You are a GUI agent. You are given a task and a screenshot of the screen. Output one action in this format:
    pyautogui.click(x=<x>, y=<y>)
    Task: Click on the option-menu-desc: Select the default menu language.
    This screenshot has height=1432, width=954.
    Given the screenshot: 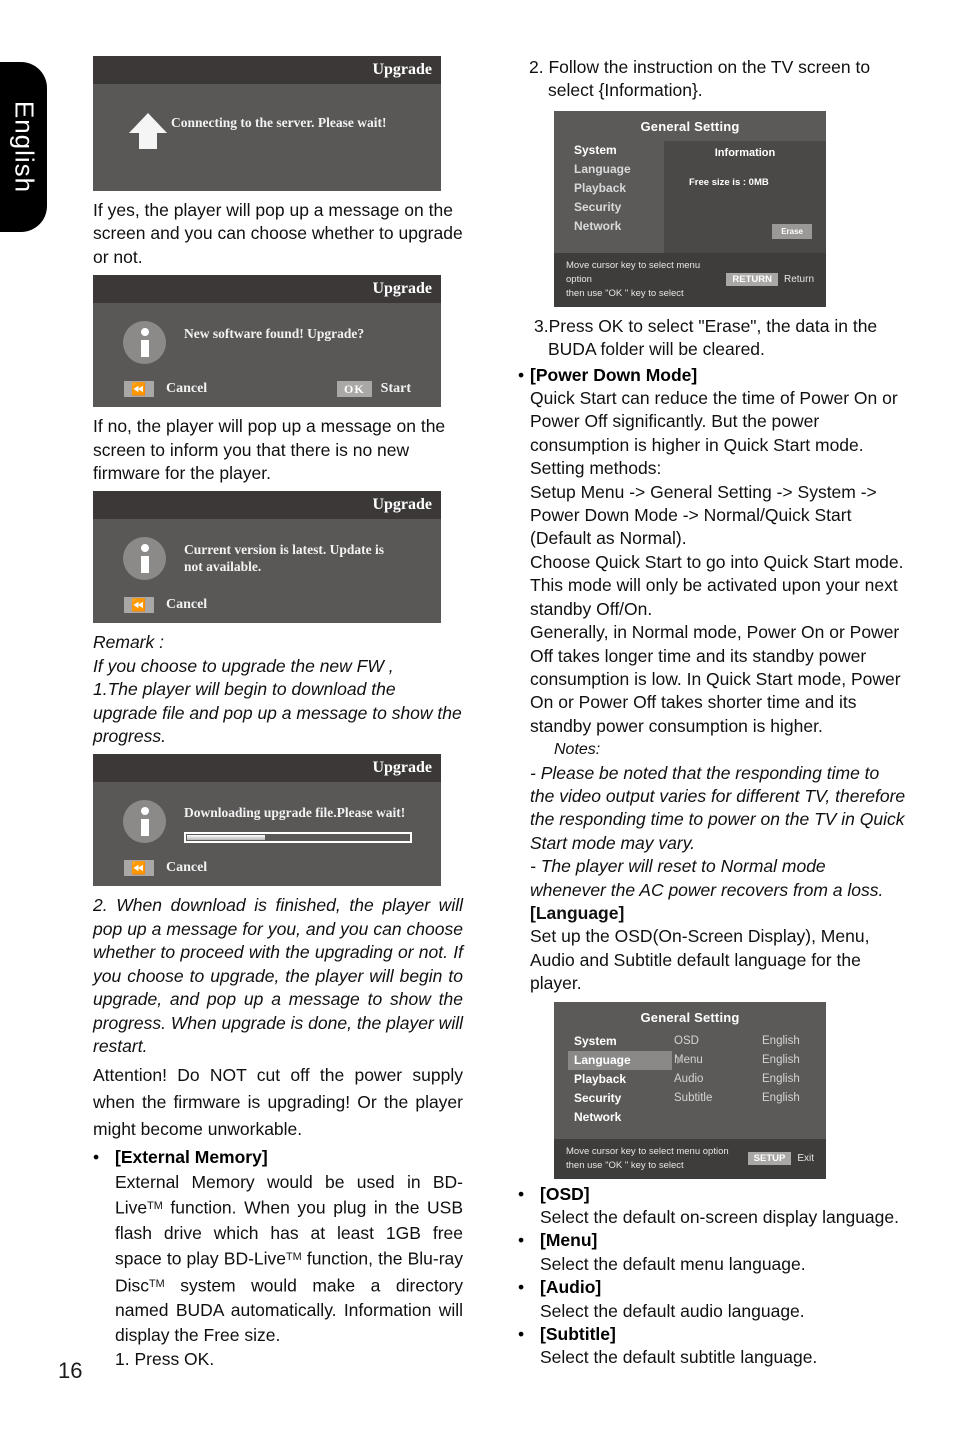 What is the action you would take?
    pyautogui.click(x=673, y=1263)
    